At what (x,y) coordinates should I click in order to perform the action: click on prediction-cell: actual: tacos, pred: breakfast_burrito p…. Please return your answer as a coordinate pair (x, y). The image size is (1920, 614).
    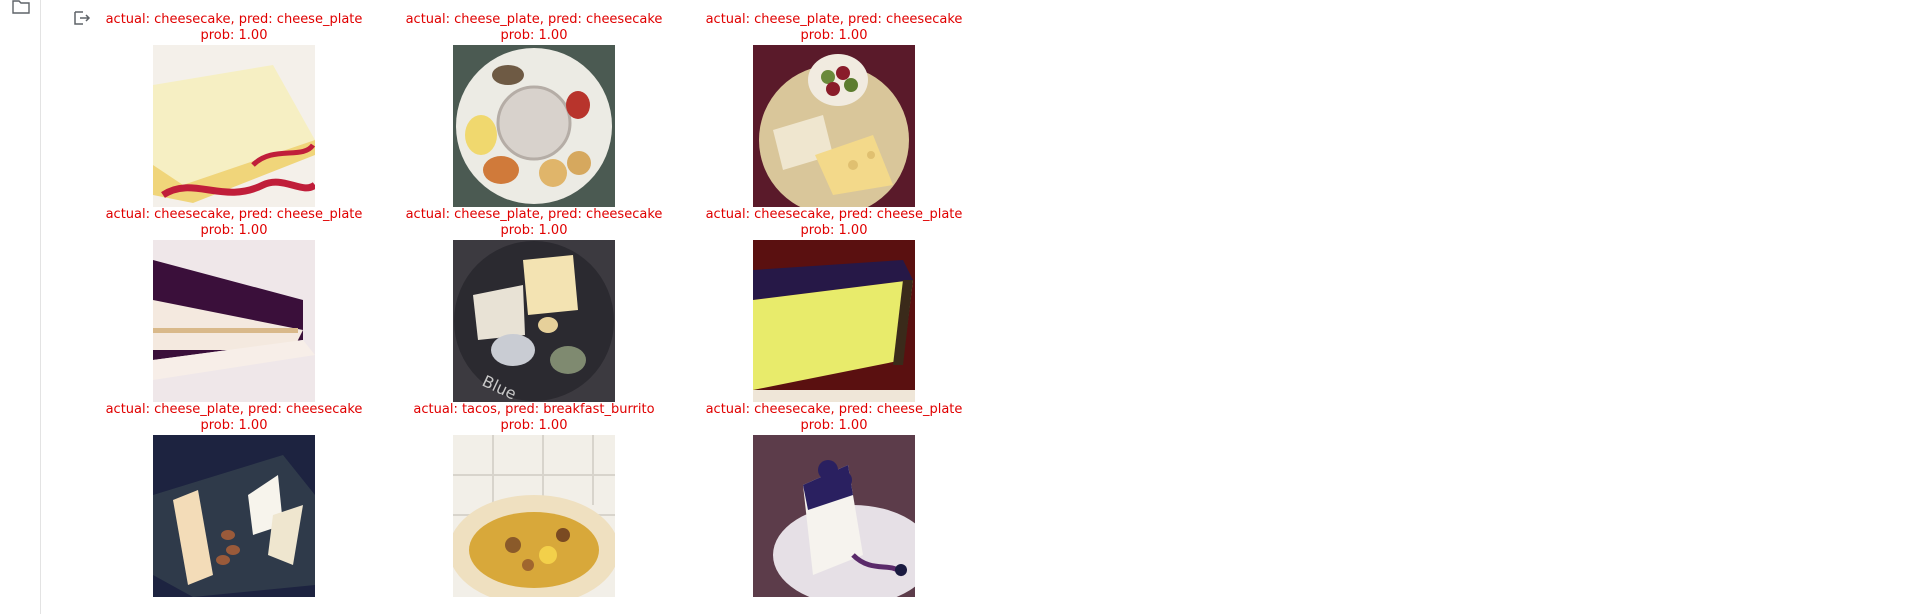
    Looking at the image, I should click on (534, 499).